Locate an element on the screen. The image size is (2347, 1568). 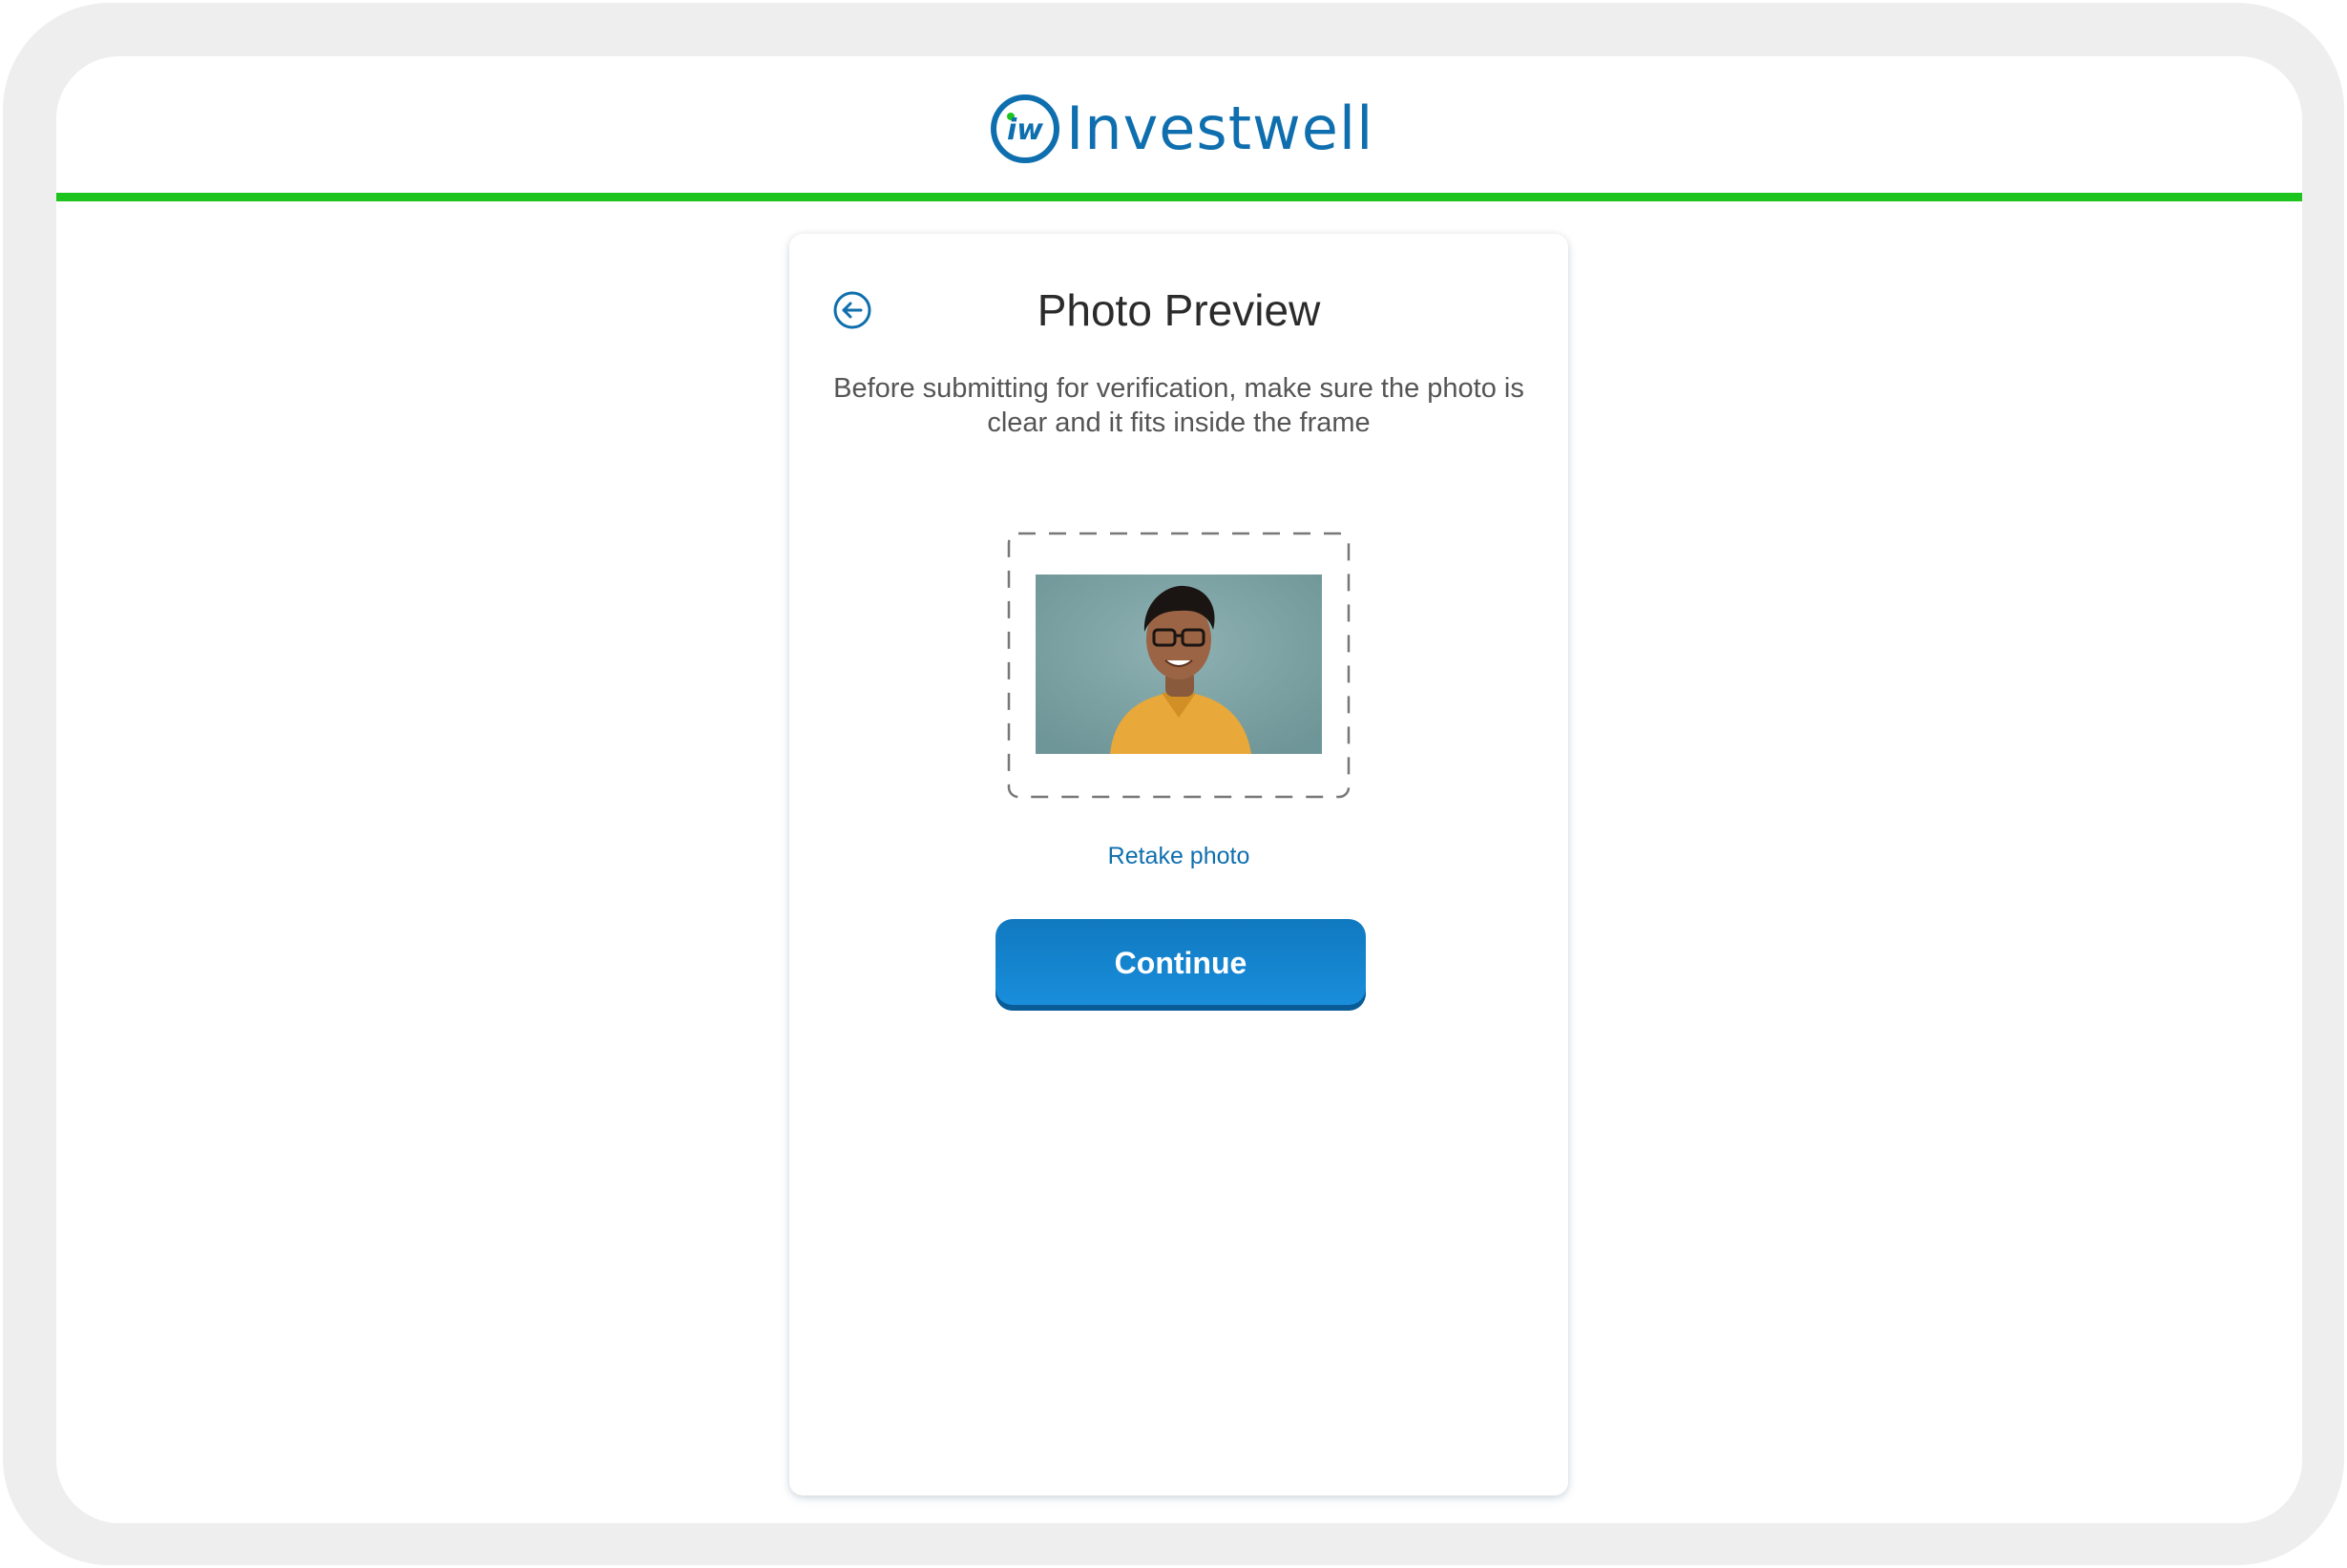
captured-photo is located at coordinates (1179, 664).